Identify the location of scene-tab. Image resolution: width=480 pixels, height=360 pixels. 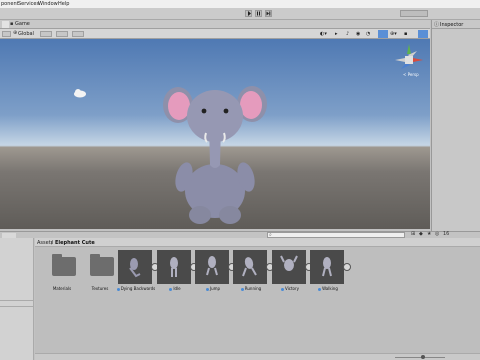
(5, 24).